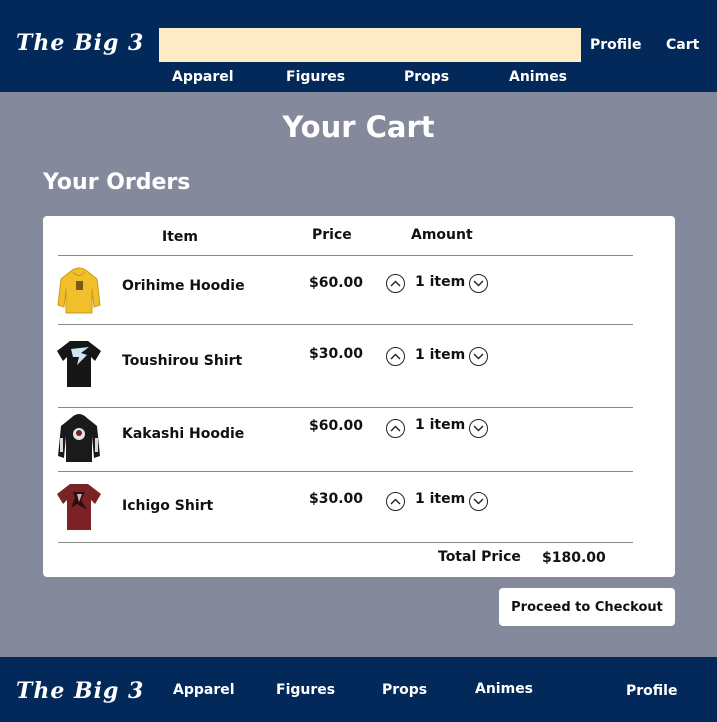 This screenshot has width=717, height=722. I want to click on total-price-label: Total Price, so click(479, 557).